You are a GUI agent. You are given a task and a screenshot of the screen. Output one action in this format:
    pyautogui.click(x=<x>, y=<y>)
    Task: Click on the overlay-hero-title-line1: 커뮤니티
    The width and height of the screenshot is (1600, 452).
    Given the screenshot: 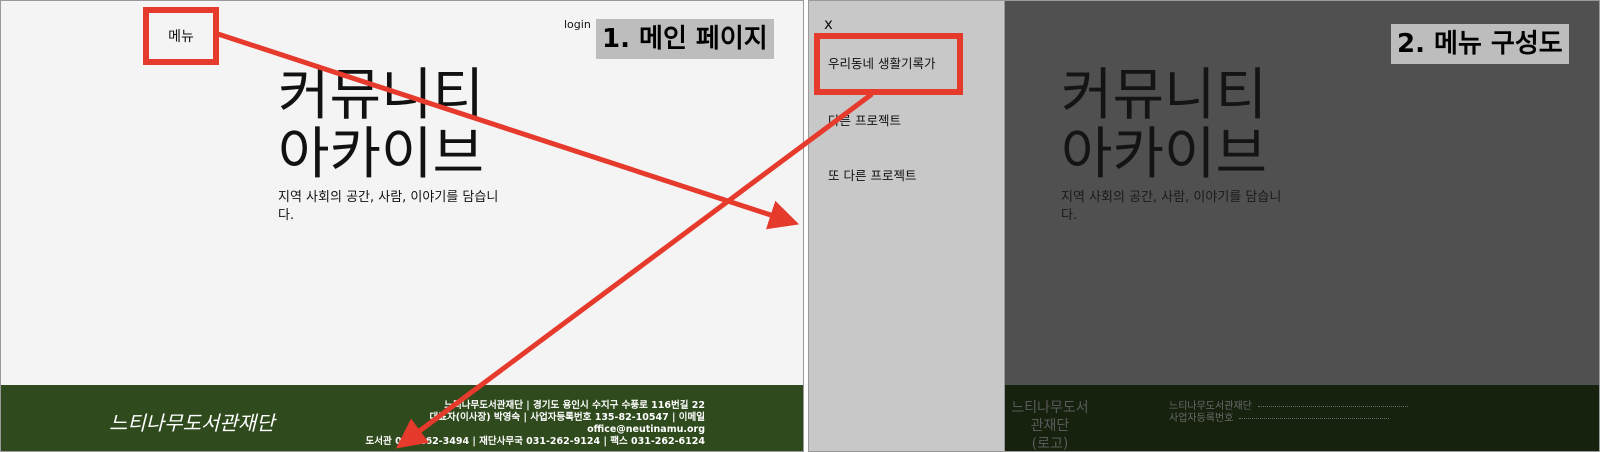 What is the action you would take?
    pyautogui.click(x=1164, y=95)
    